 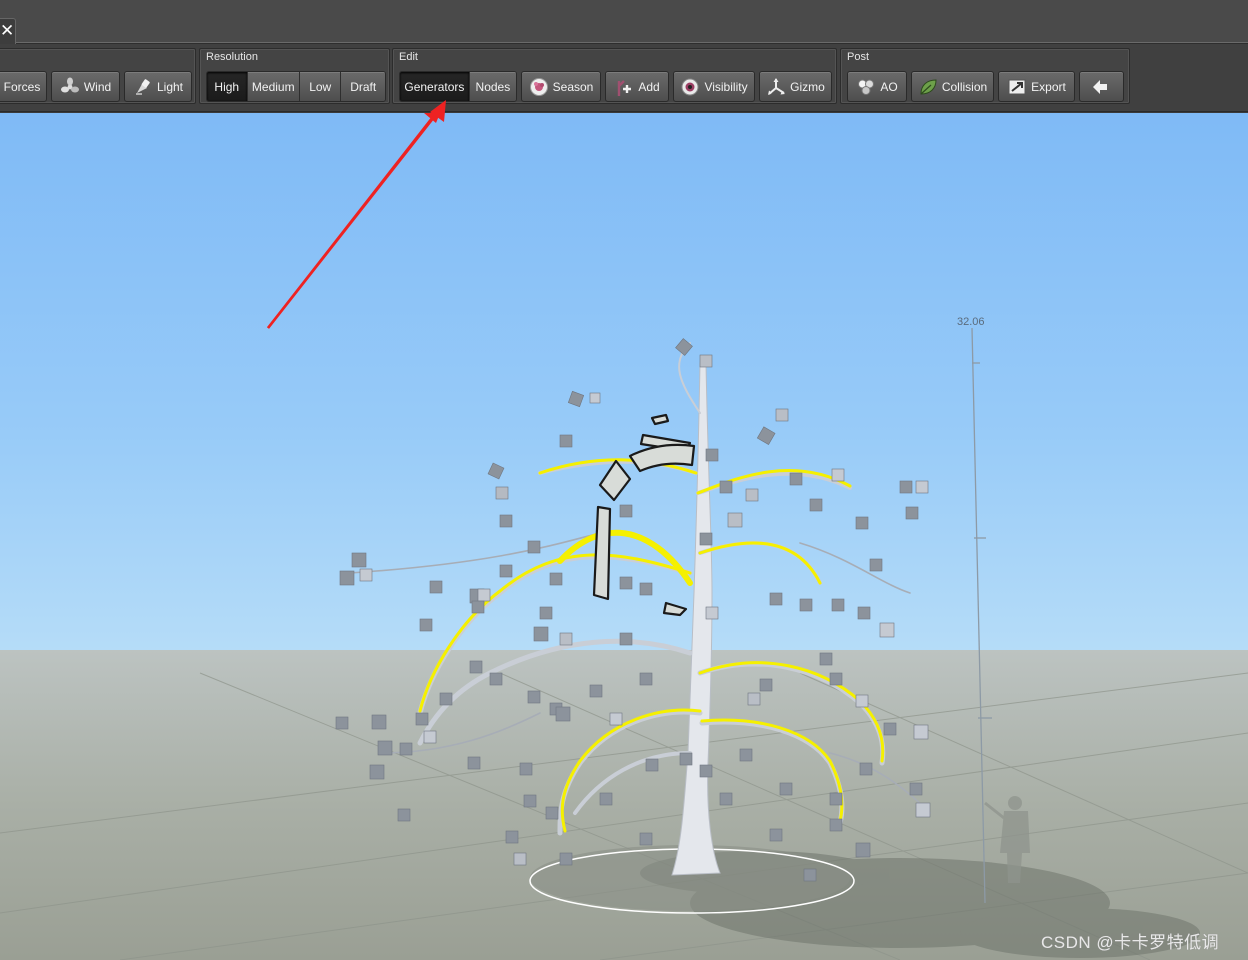 I want to click on collision-button: Collision, so click(x=952, y=86).